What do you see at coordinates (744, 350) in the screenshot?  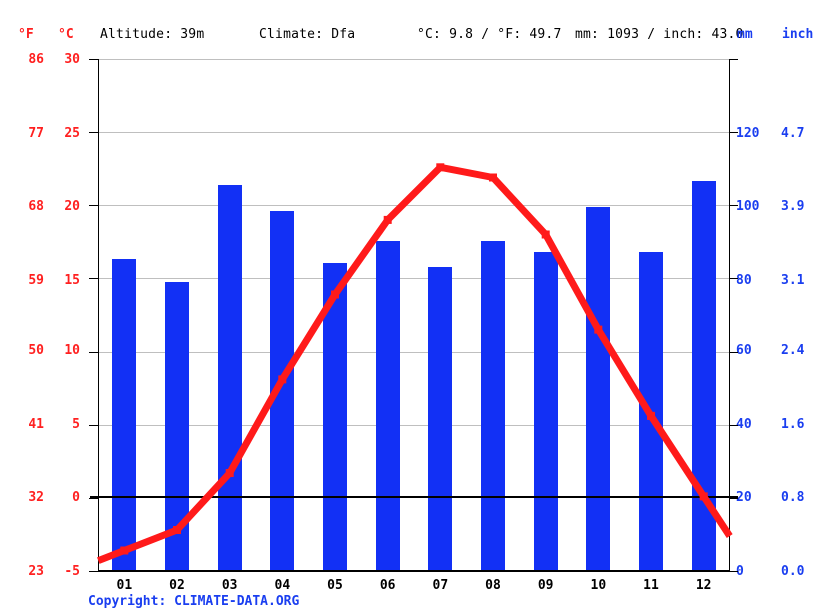 I see `right-axis-mm-label-4: 60` at bounding box center [744, 350].